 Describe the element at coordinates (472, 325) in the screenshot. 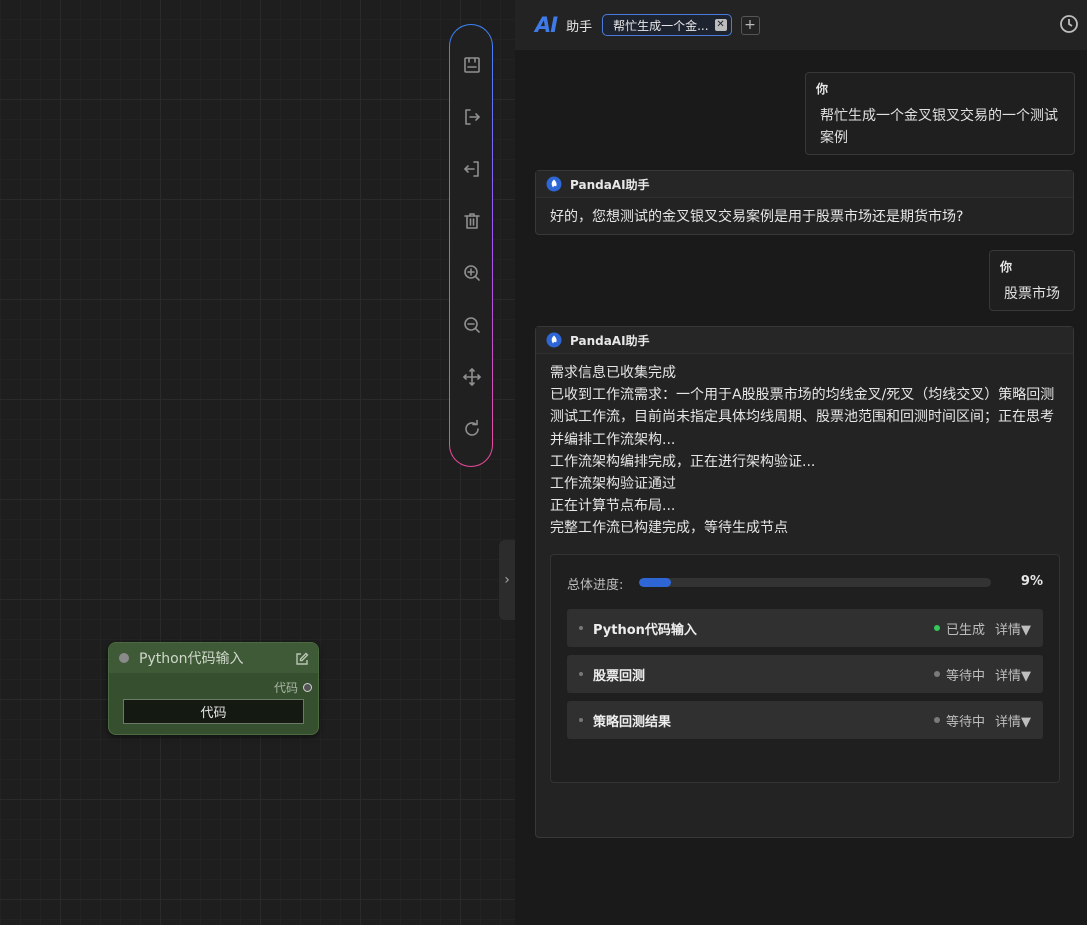

I see `zoom-out-icon` at that location.